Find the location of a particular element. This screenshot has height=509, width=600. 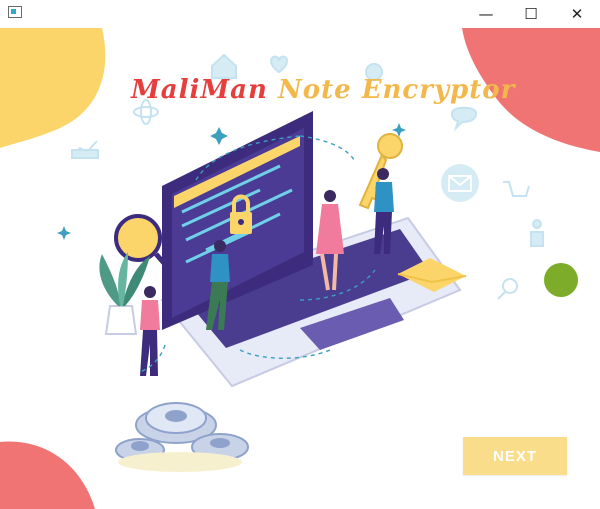

title-bar: — ☐ ✕ is located at coordinates (300, 14).